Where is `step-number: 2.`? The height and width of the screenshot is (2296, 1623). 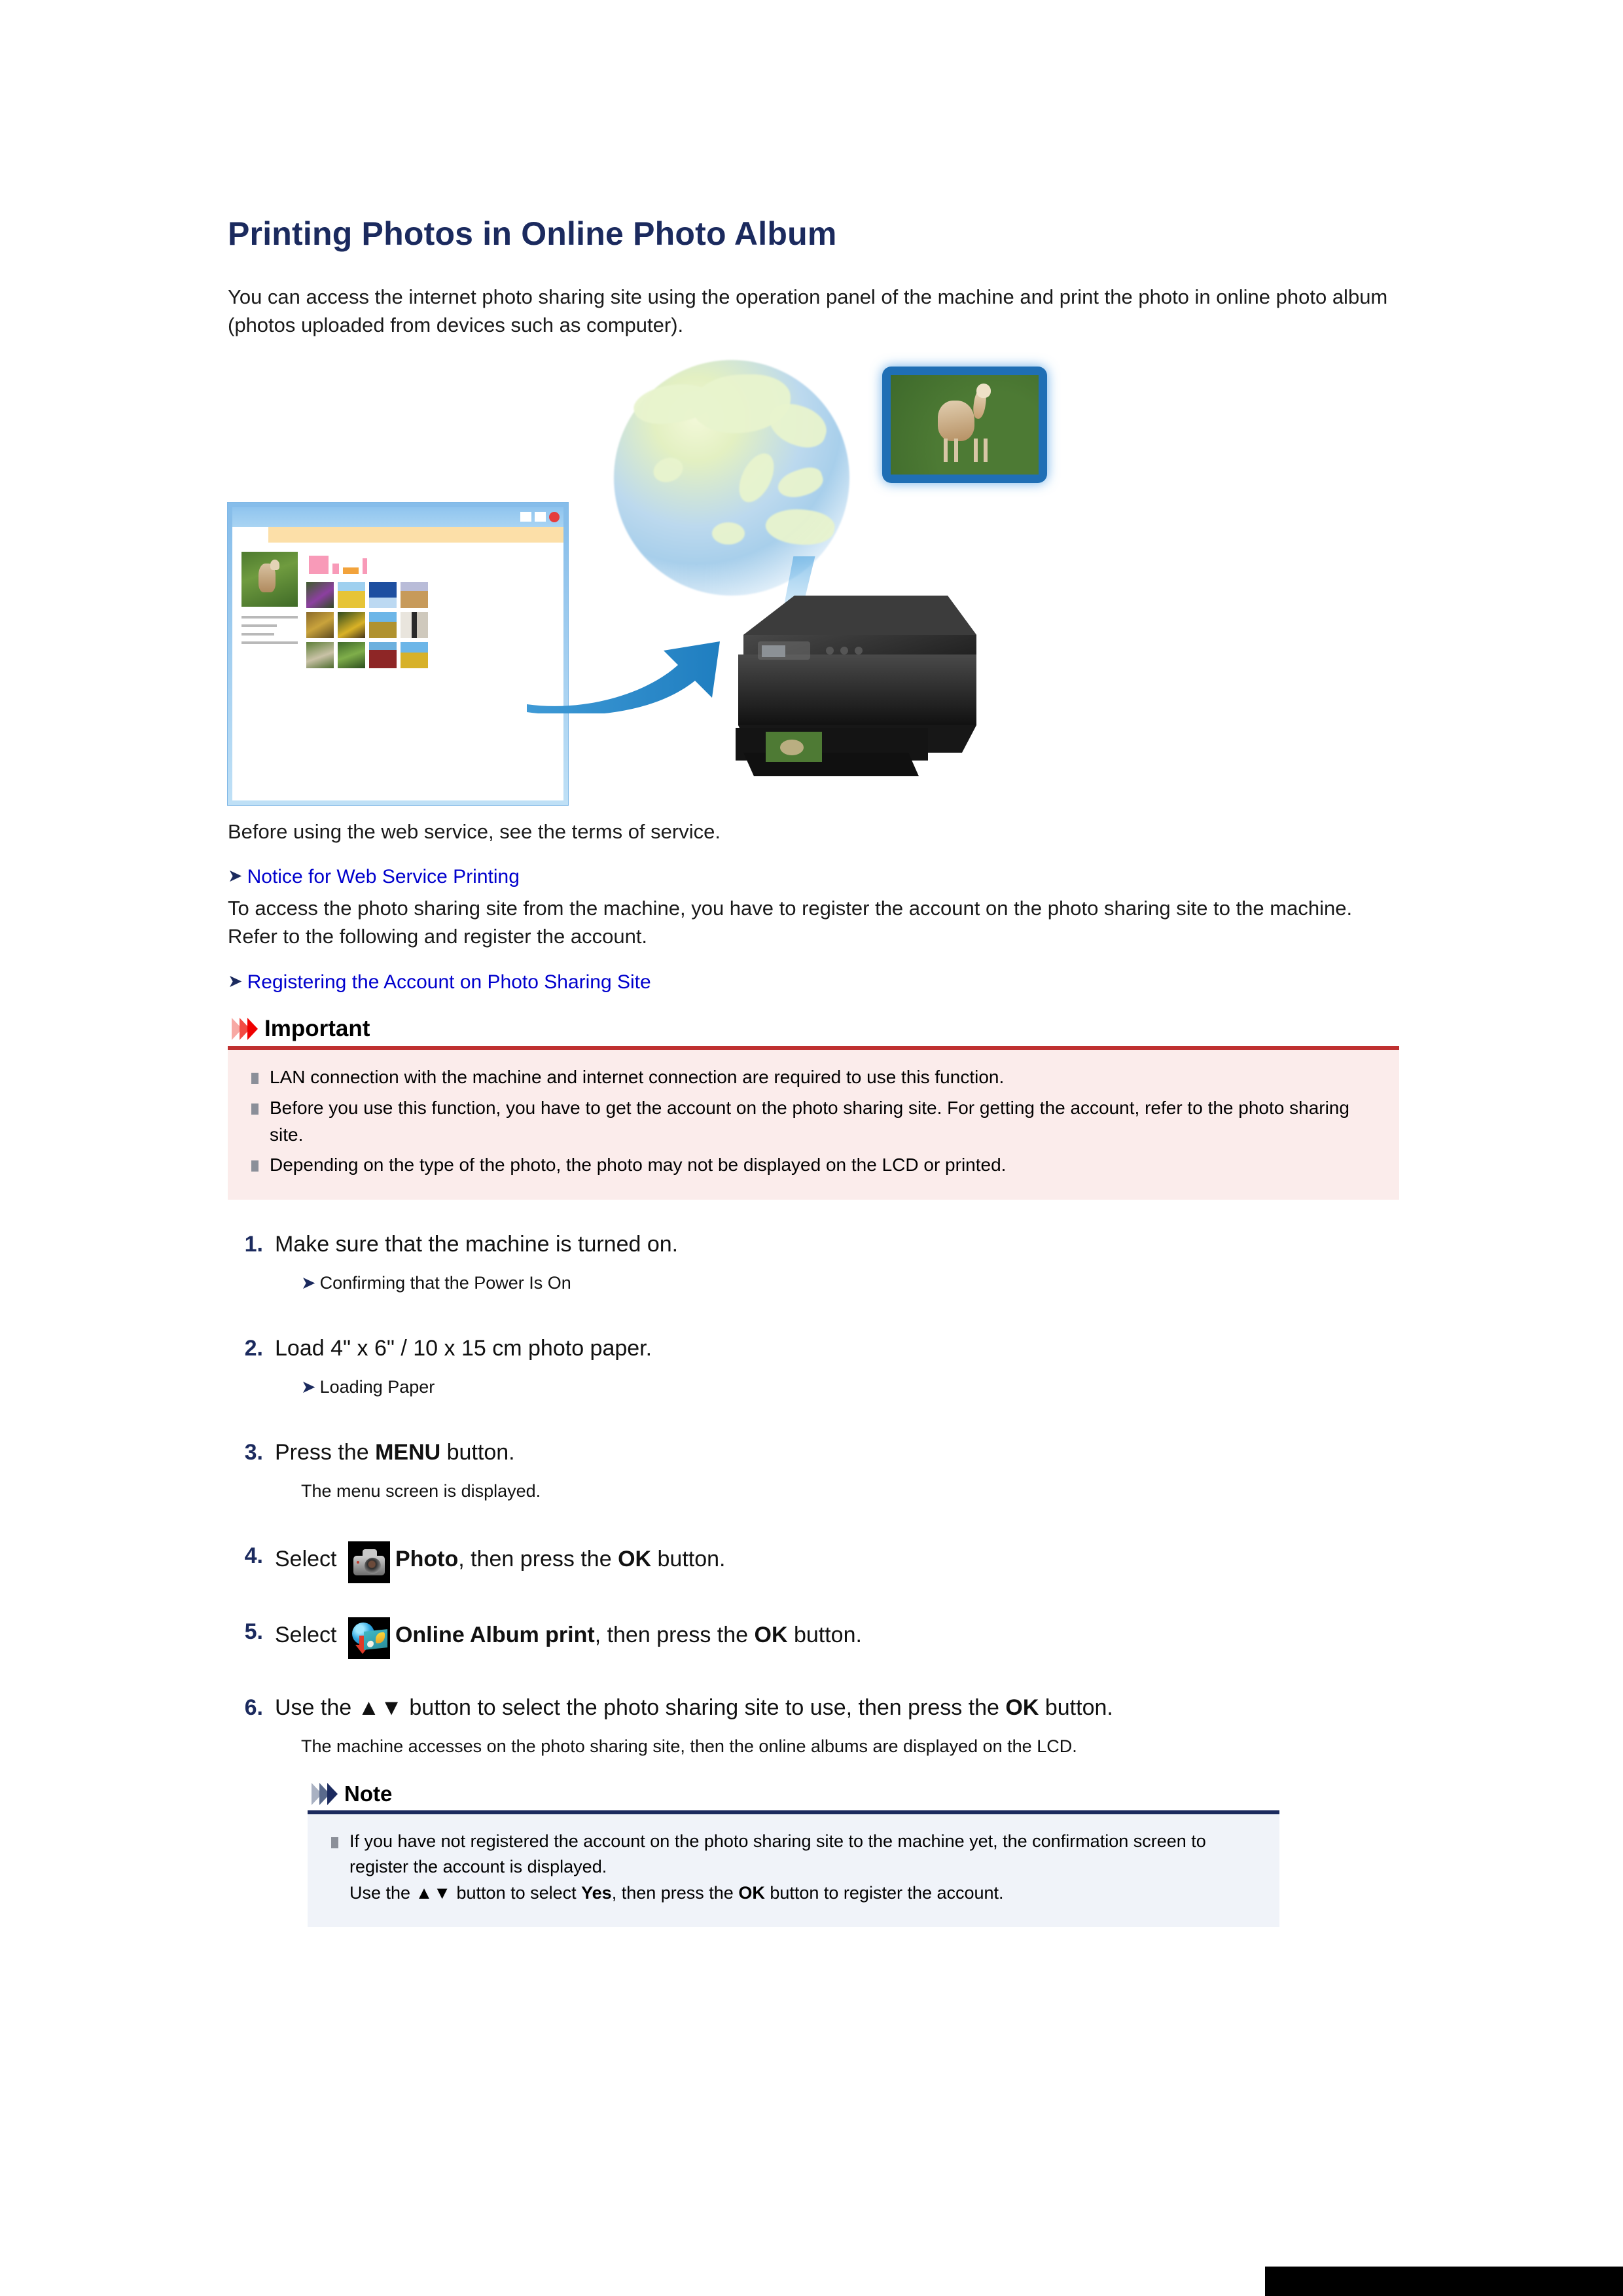 step-number: 2. is located at coordinates (253, 1348).